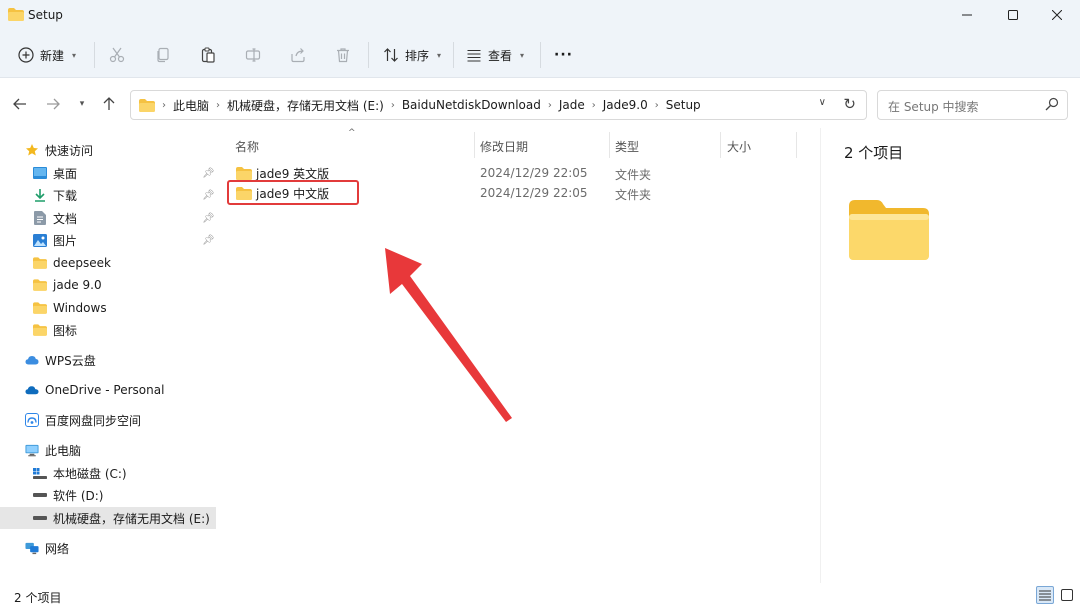 The height and width of the screenshot is (608, 1080). What do you see at coordinates (822, 102) in the screenshot?
I see `address-history-chevron-icon: ∨` at bounding box center [822, 102].